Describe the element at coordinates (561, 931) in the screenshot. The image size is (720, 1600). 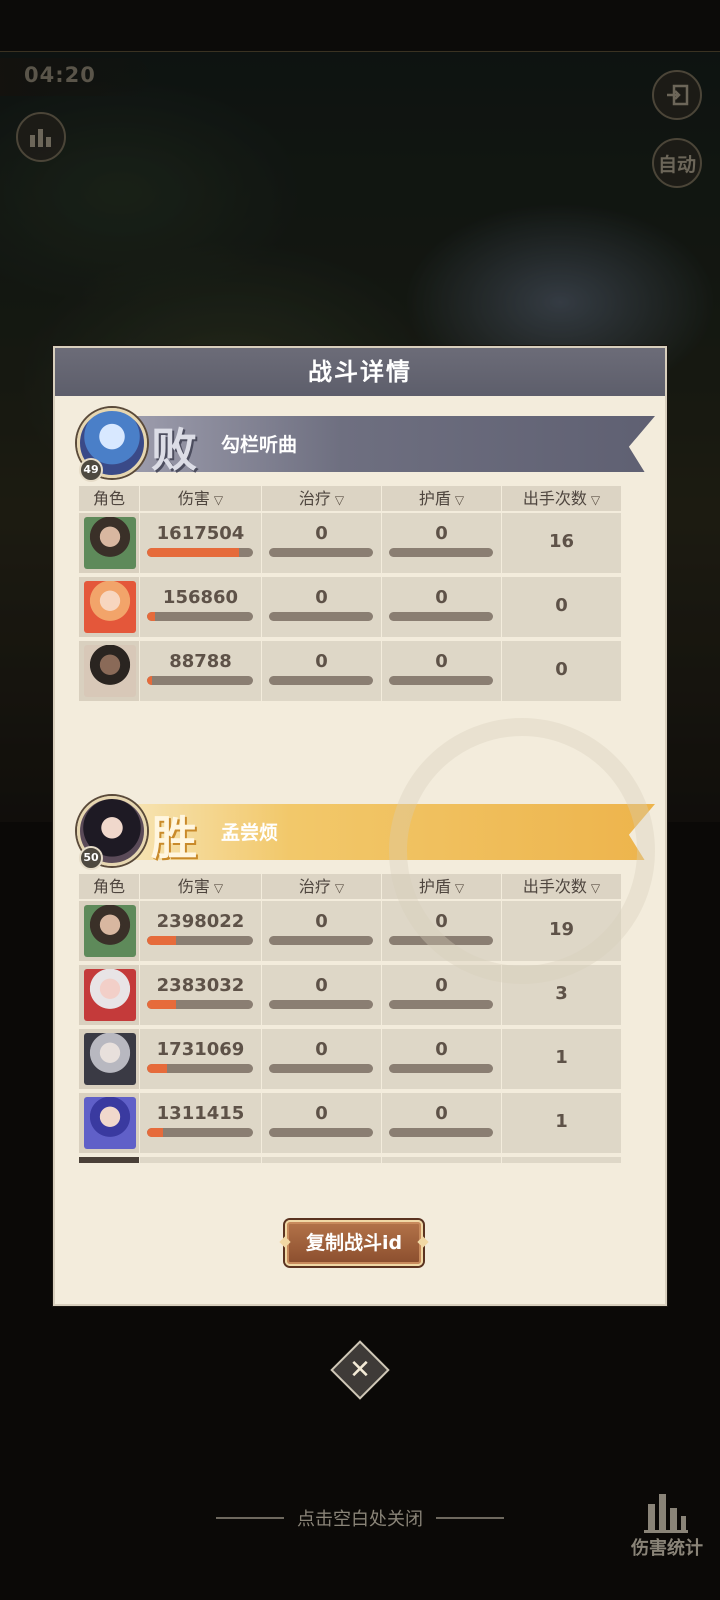
I see `turns-cell: 19` at that location.